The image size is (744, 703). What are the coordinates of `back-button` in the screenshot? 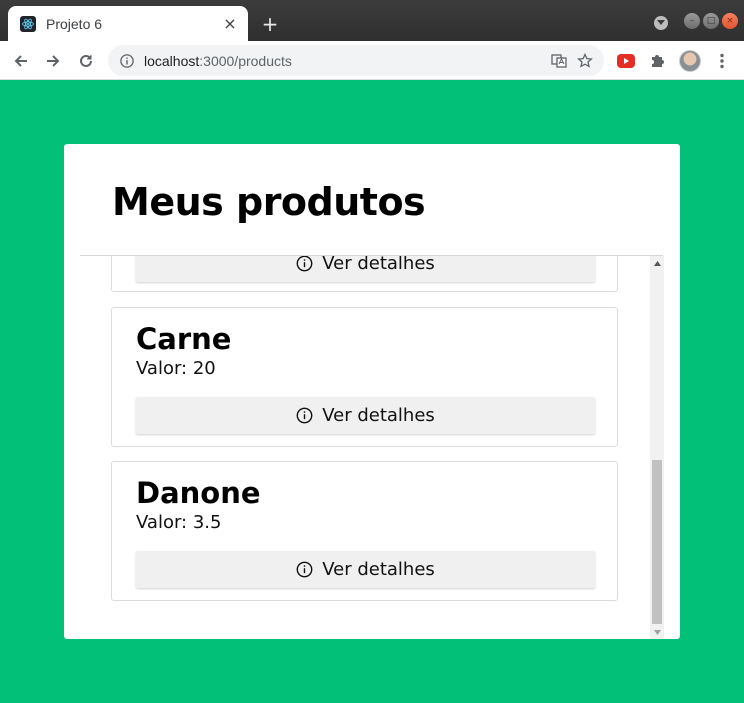 It's located at (21, 61).